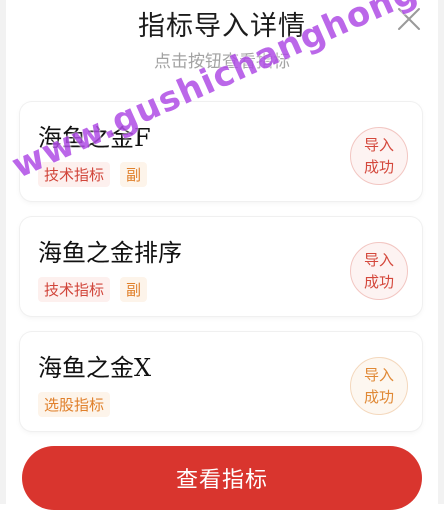  I want to click on close-button, so click(409, 19).